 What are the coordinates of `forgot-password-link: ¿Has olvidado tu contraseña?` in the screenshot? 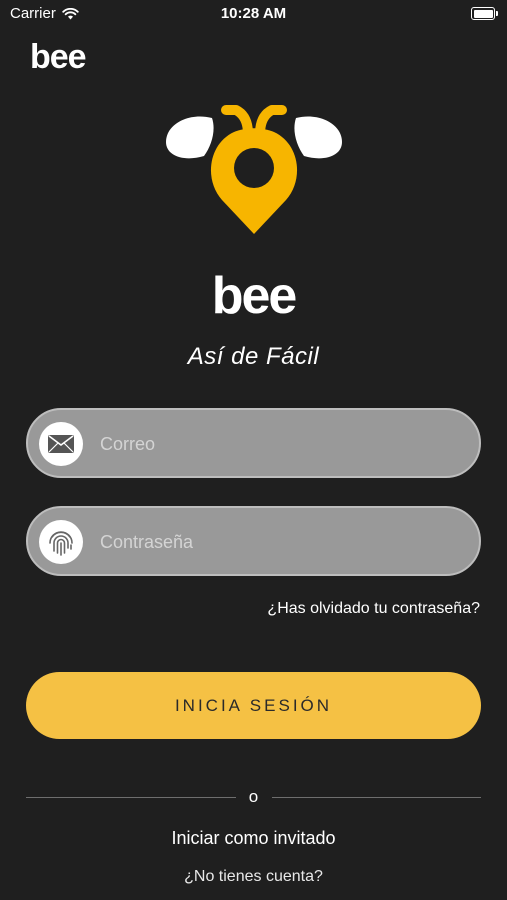 It's located at (373, 609).